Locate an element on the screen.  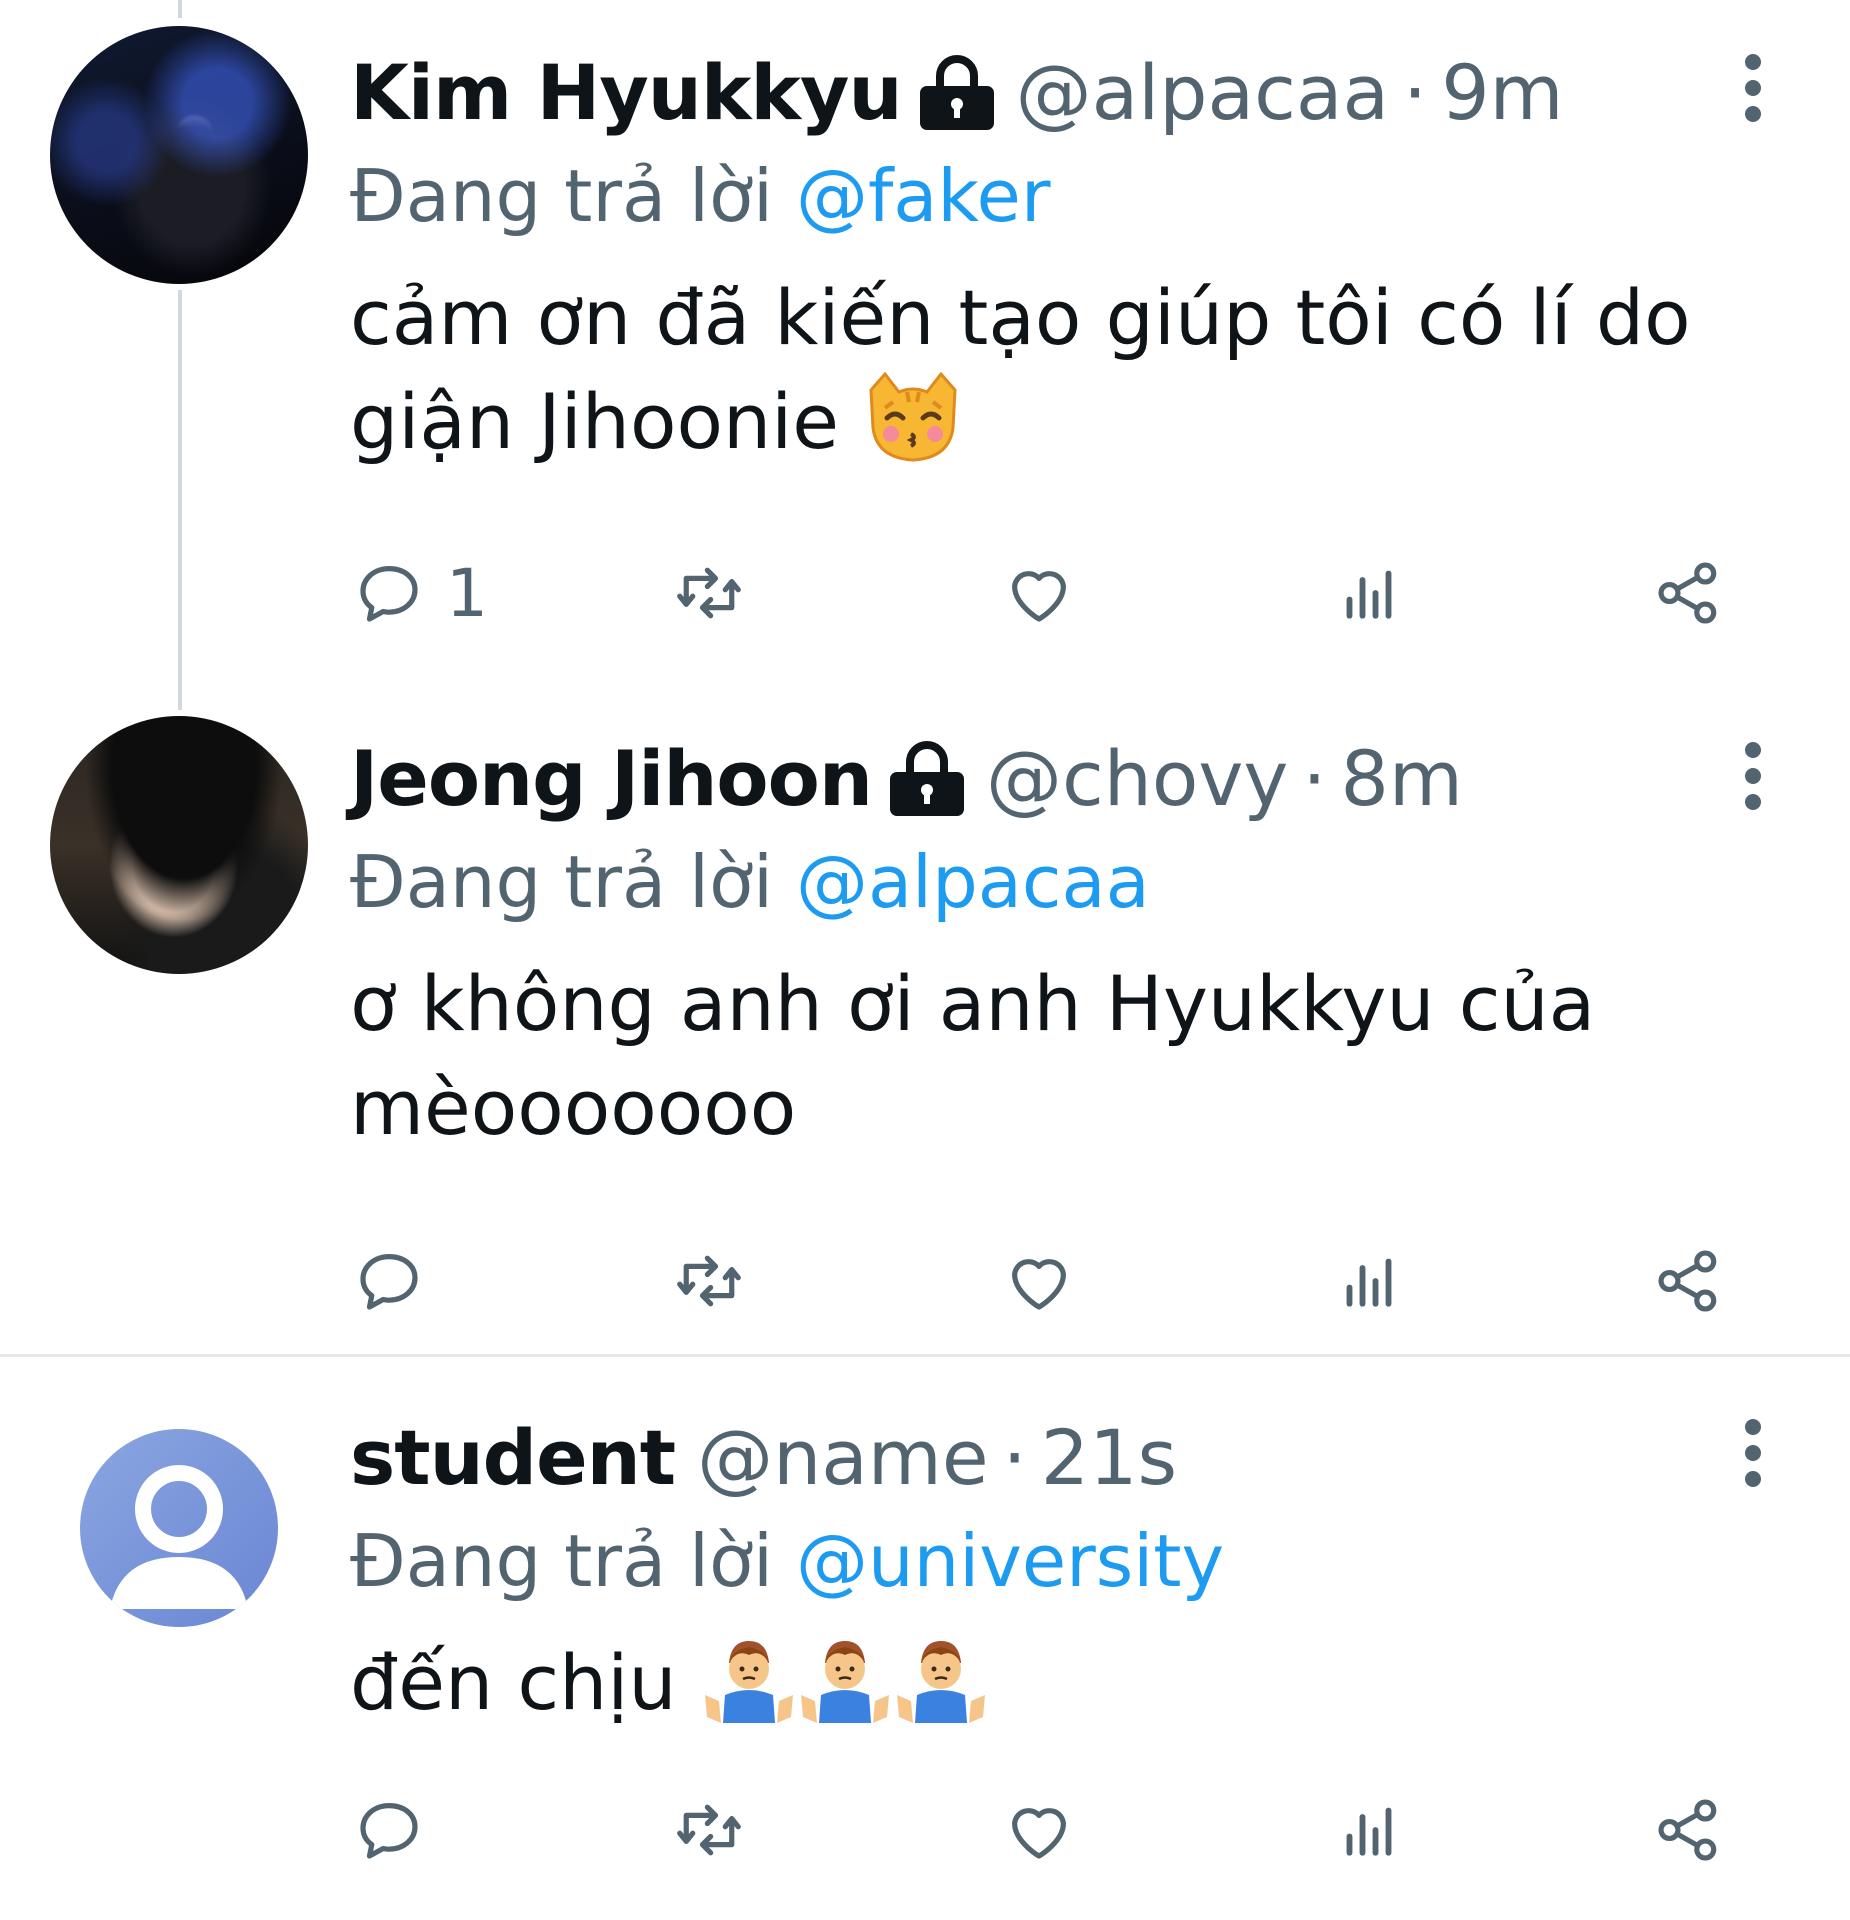
display-name: Jeong Jihoon is located at coordinates (611, 778).